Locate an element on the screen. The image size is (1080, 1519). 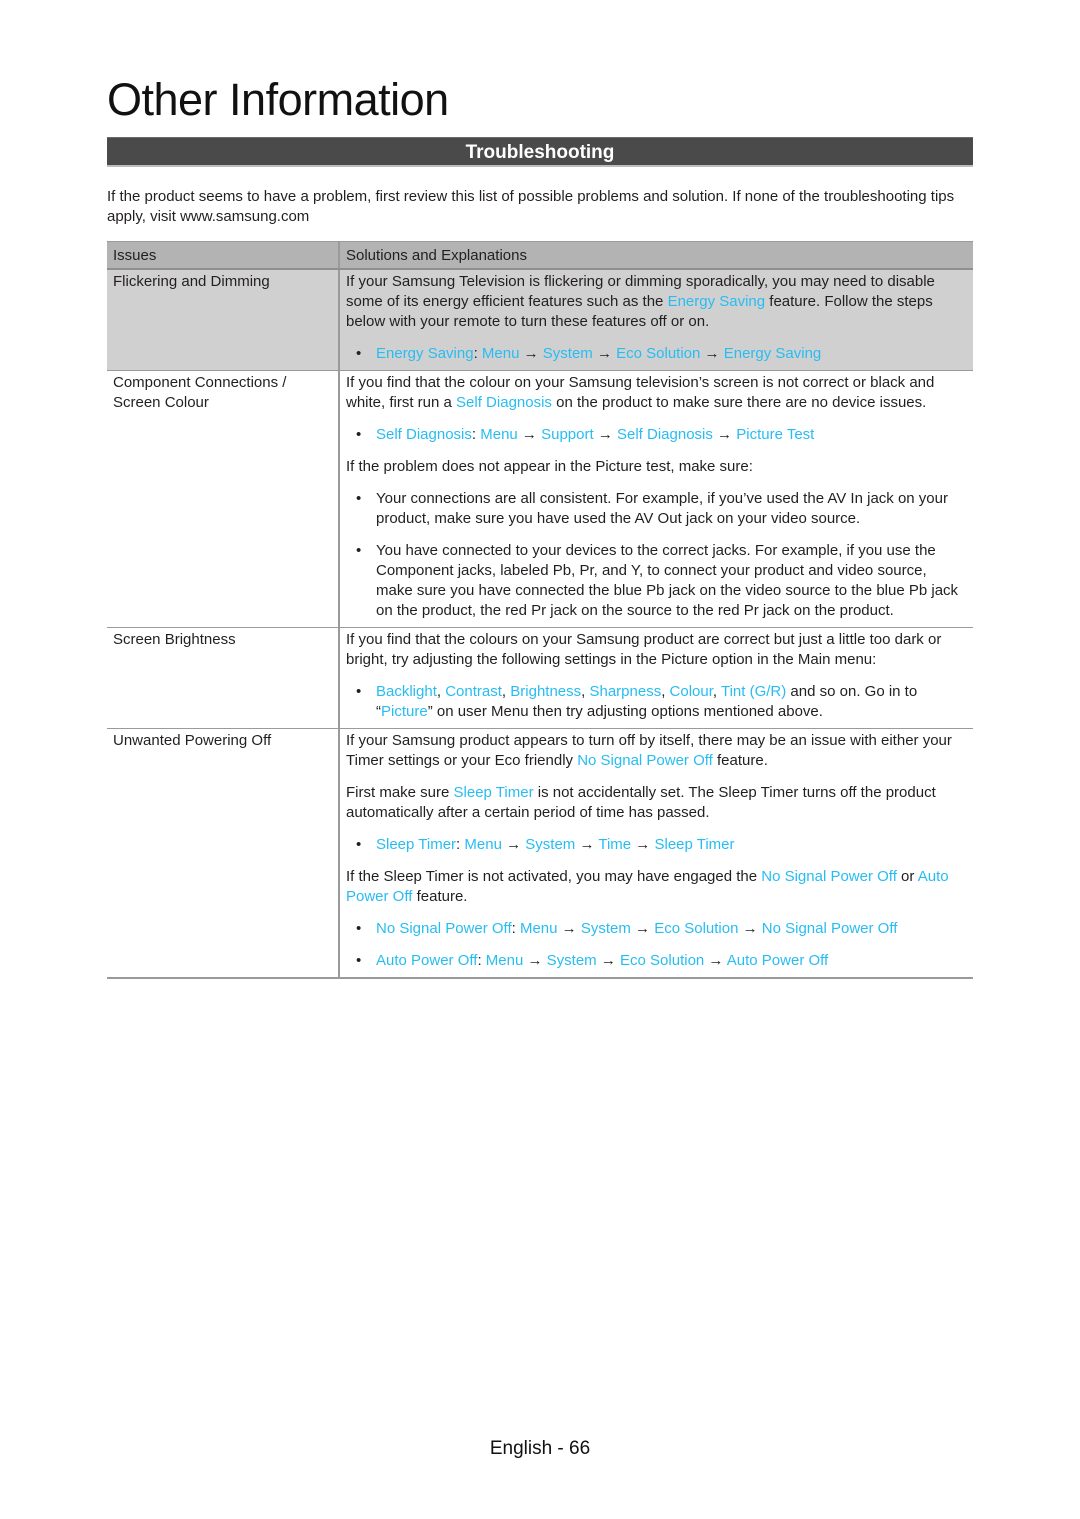
issue-cell: Screen Brightness is located at coordinates (223, 678).